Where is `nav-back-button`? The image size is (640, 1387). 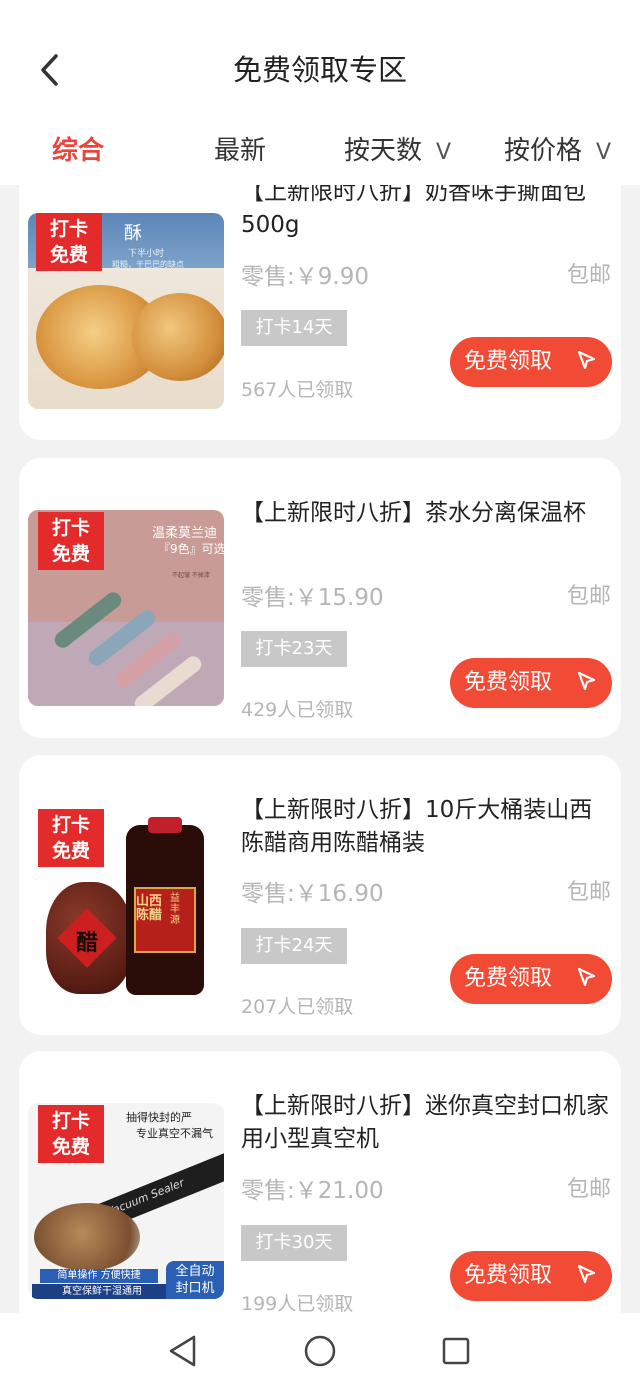 nav-back-button is located at coordinates (183, 1351).